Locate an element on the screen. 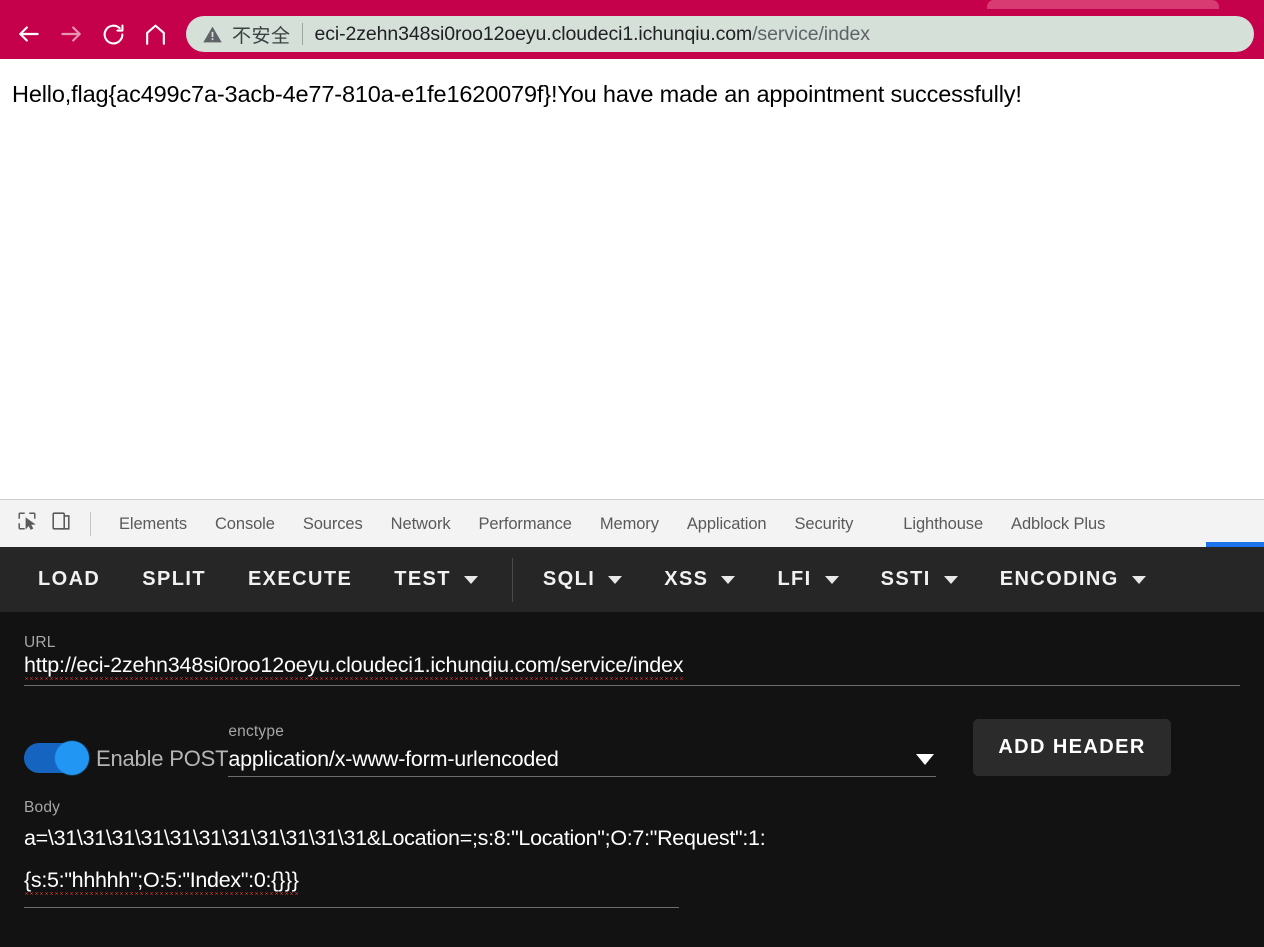 The width and height of the screenshot is (1264, 947). toolbar-lfi-menu: LFI is located at coordinates (808, 579).